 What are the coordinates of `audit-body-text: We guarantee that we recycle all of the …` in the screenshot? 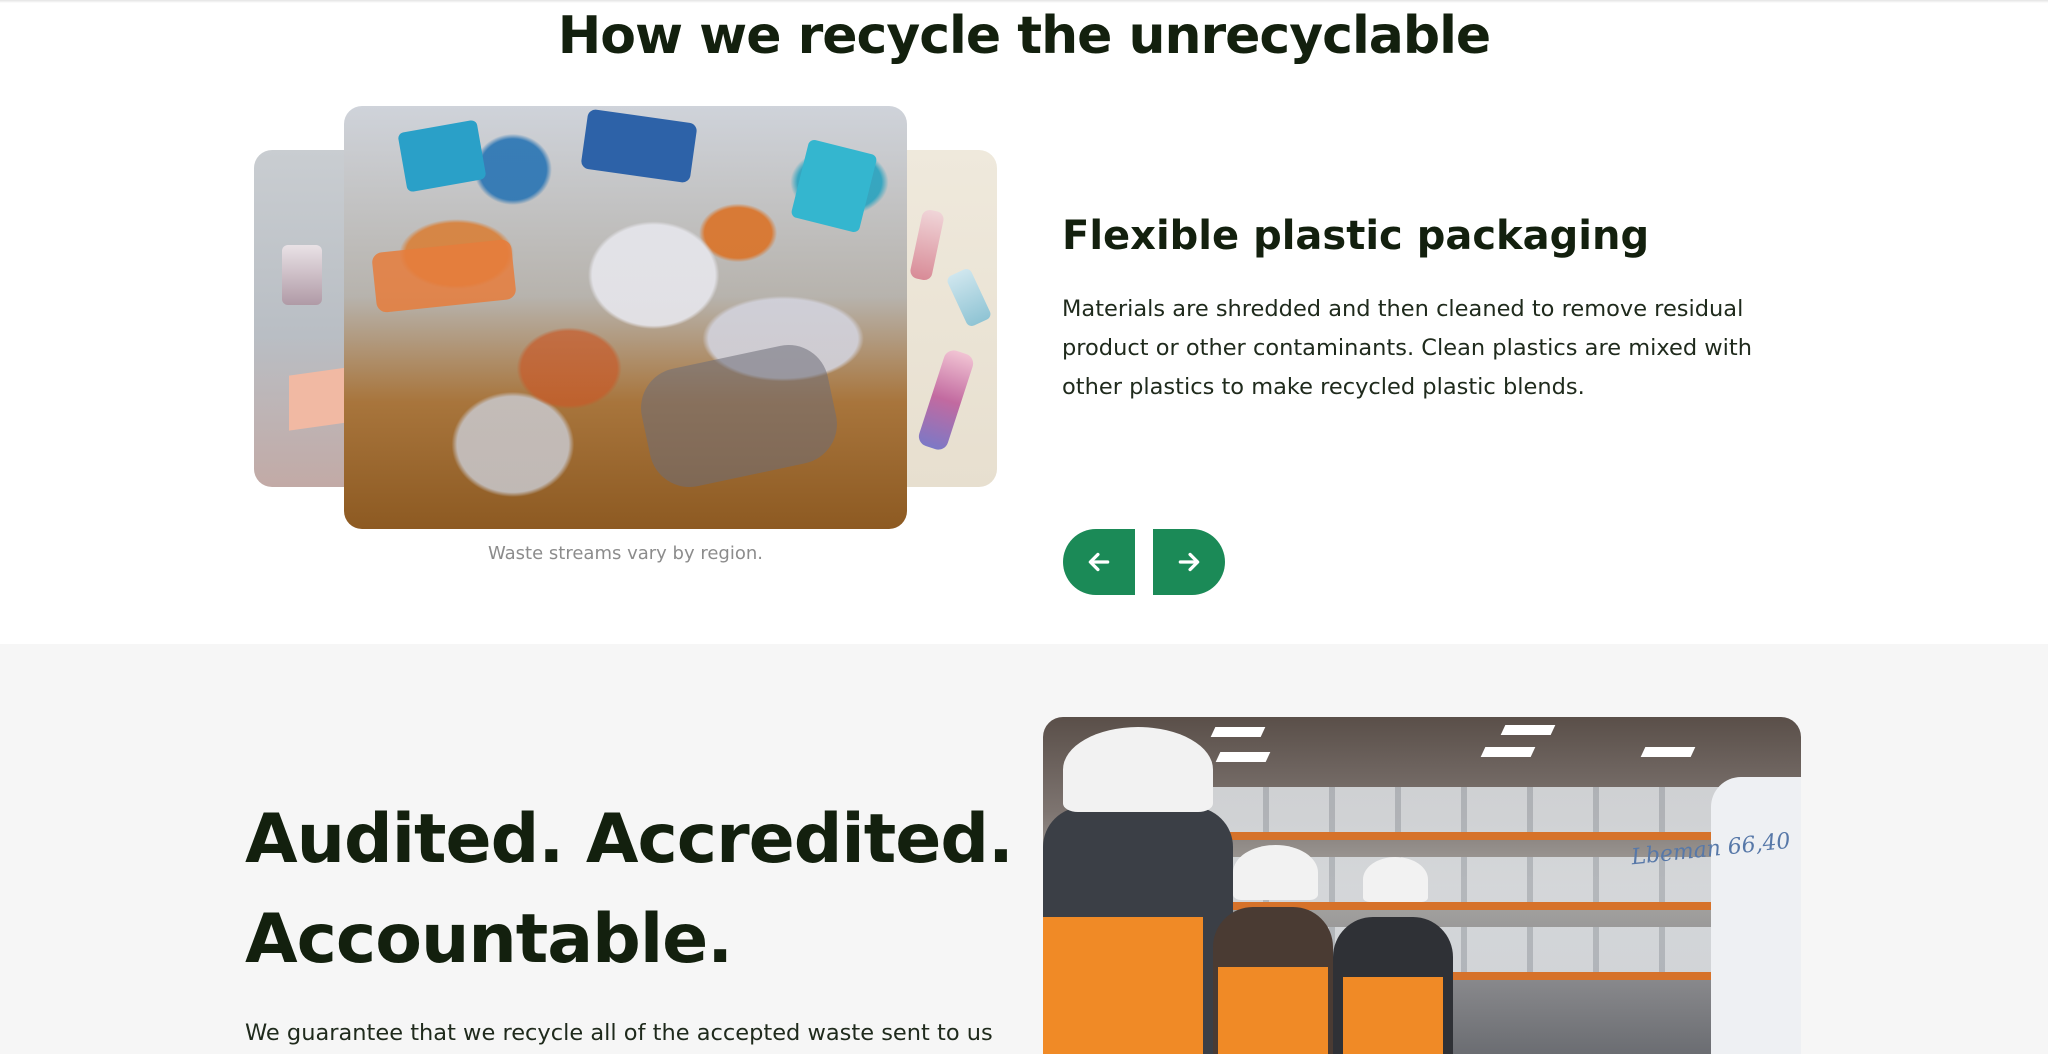 It's located at (619, 1033).